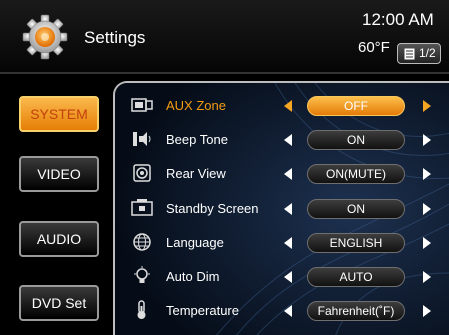 The width and height of the screenshot is (449, 335). What do you see at coordinates (196, 173) in the screenshot?
I see `setting-label: Rear View` at bounding box center [196, 173].